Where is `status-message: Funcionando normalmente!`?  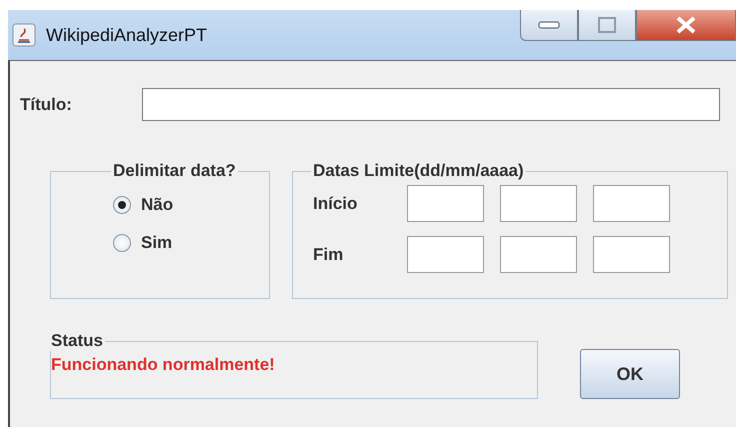
status-message: Funcionando normalmente! is located at coordinates (163, 364).